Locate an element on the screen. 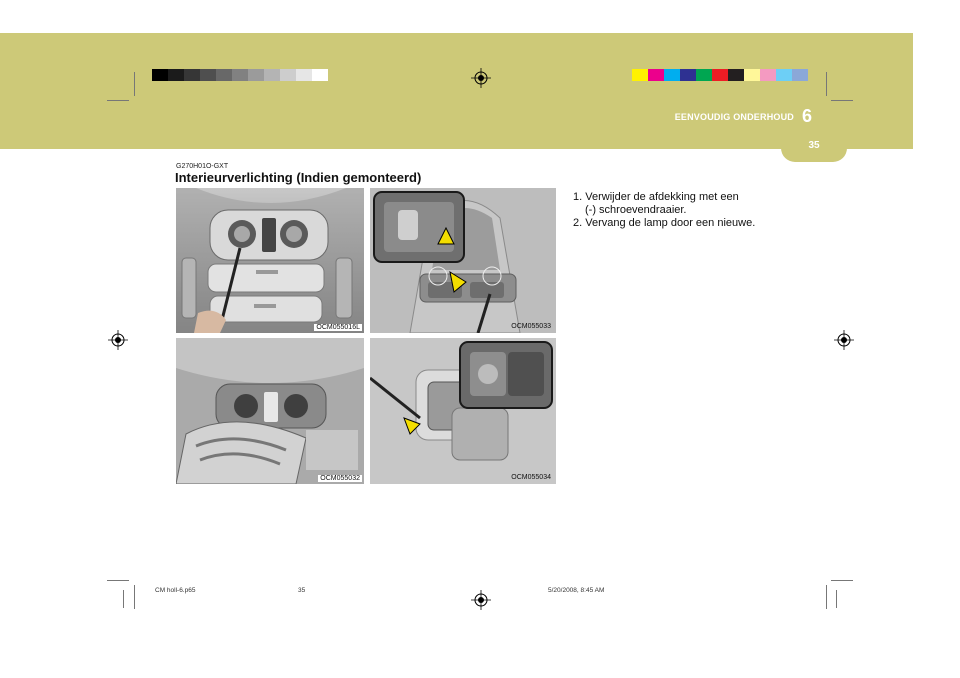  footer-timestamp: 5/20/2008, 8:45 AM is located at coordinates (576, 590).